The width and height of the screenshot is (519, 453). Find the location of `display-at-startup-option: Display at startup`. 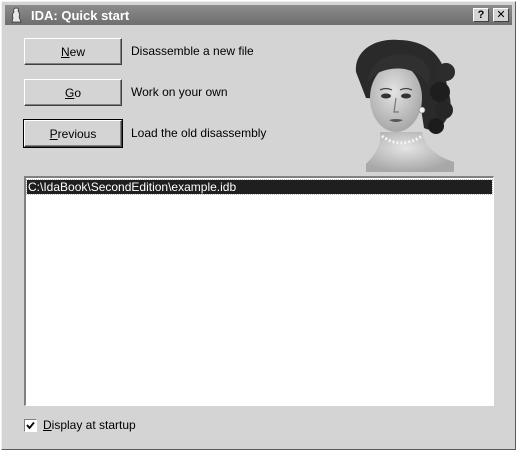

display-at-startup-option: Display at startup is located at coordinates (80, 425).